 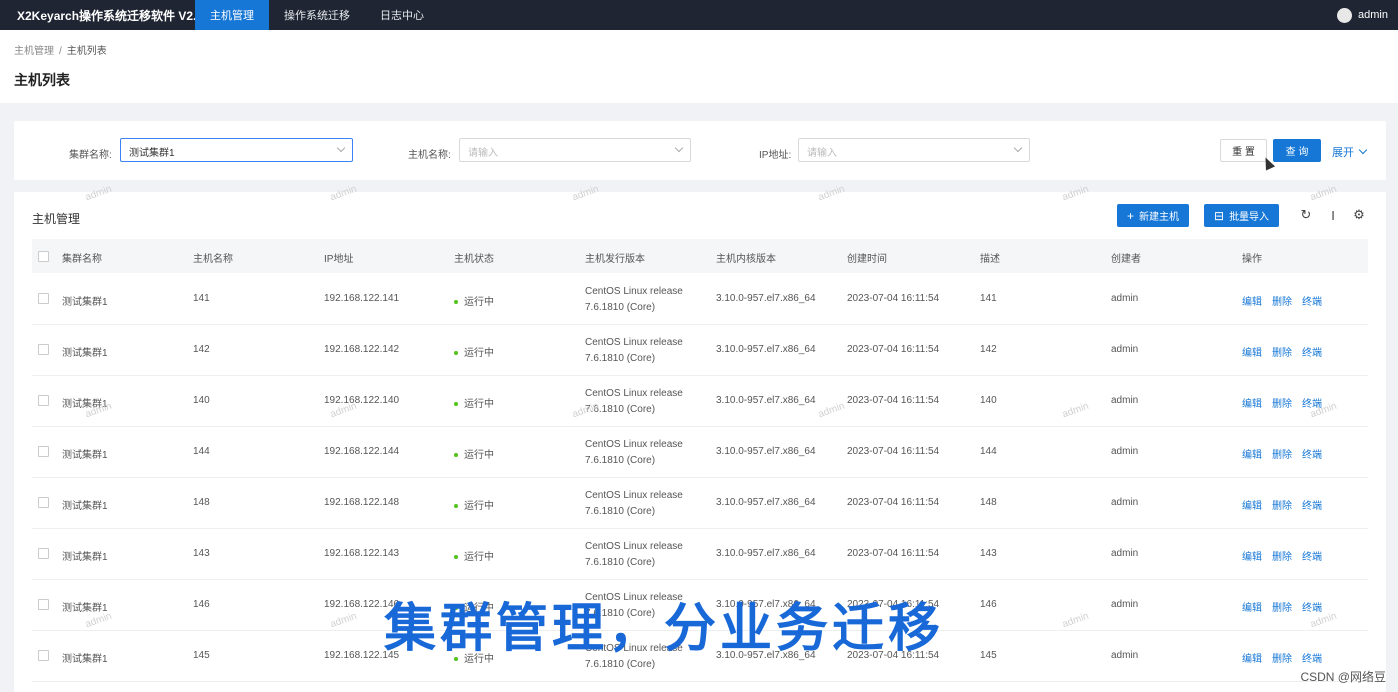 I want to click on col-creator: 创建者, so click(x=1126, y=259).